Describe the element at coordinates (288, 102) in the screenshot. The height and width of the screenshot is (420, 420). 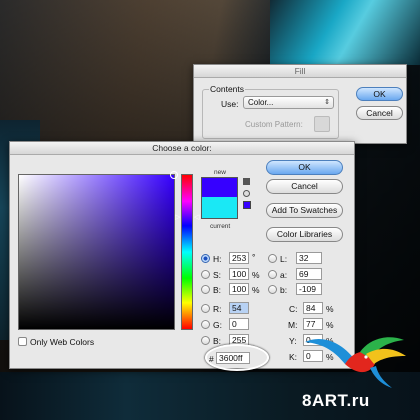
I see `use-select: Color... ⇕` at that location.